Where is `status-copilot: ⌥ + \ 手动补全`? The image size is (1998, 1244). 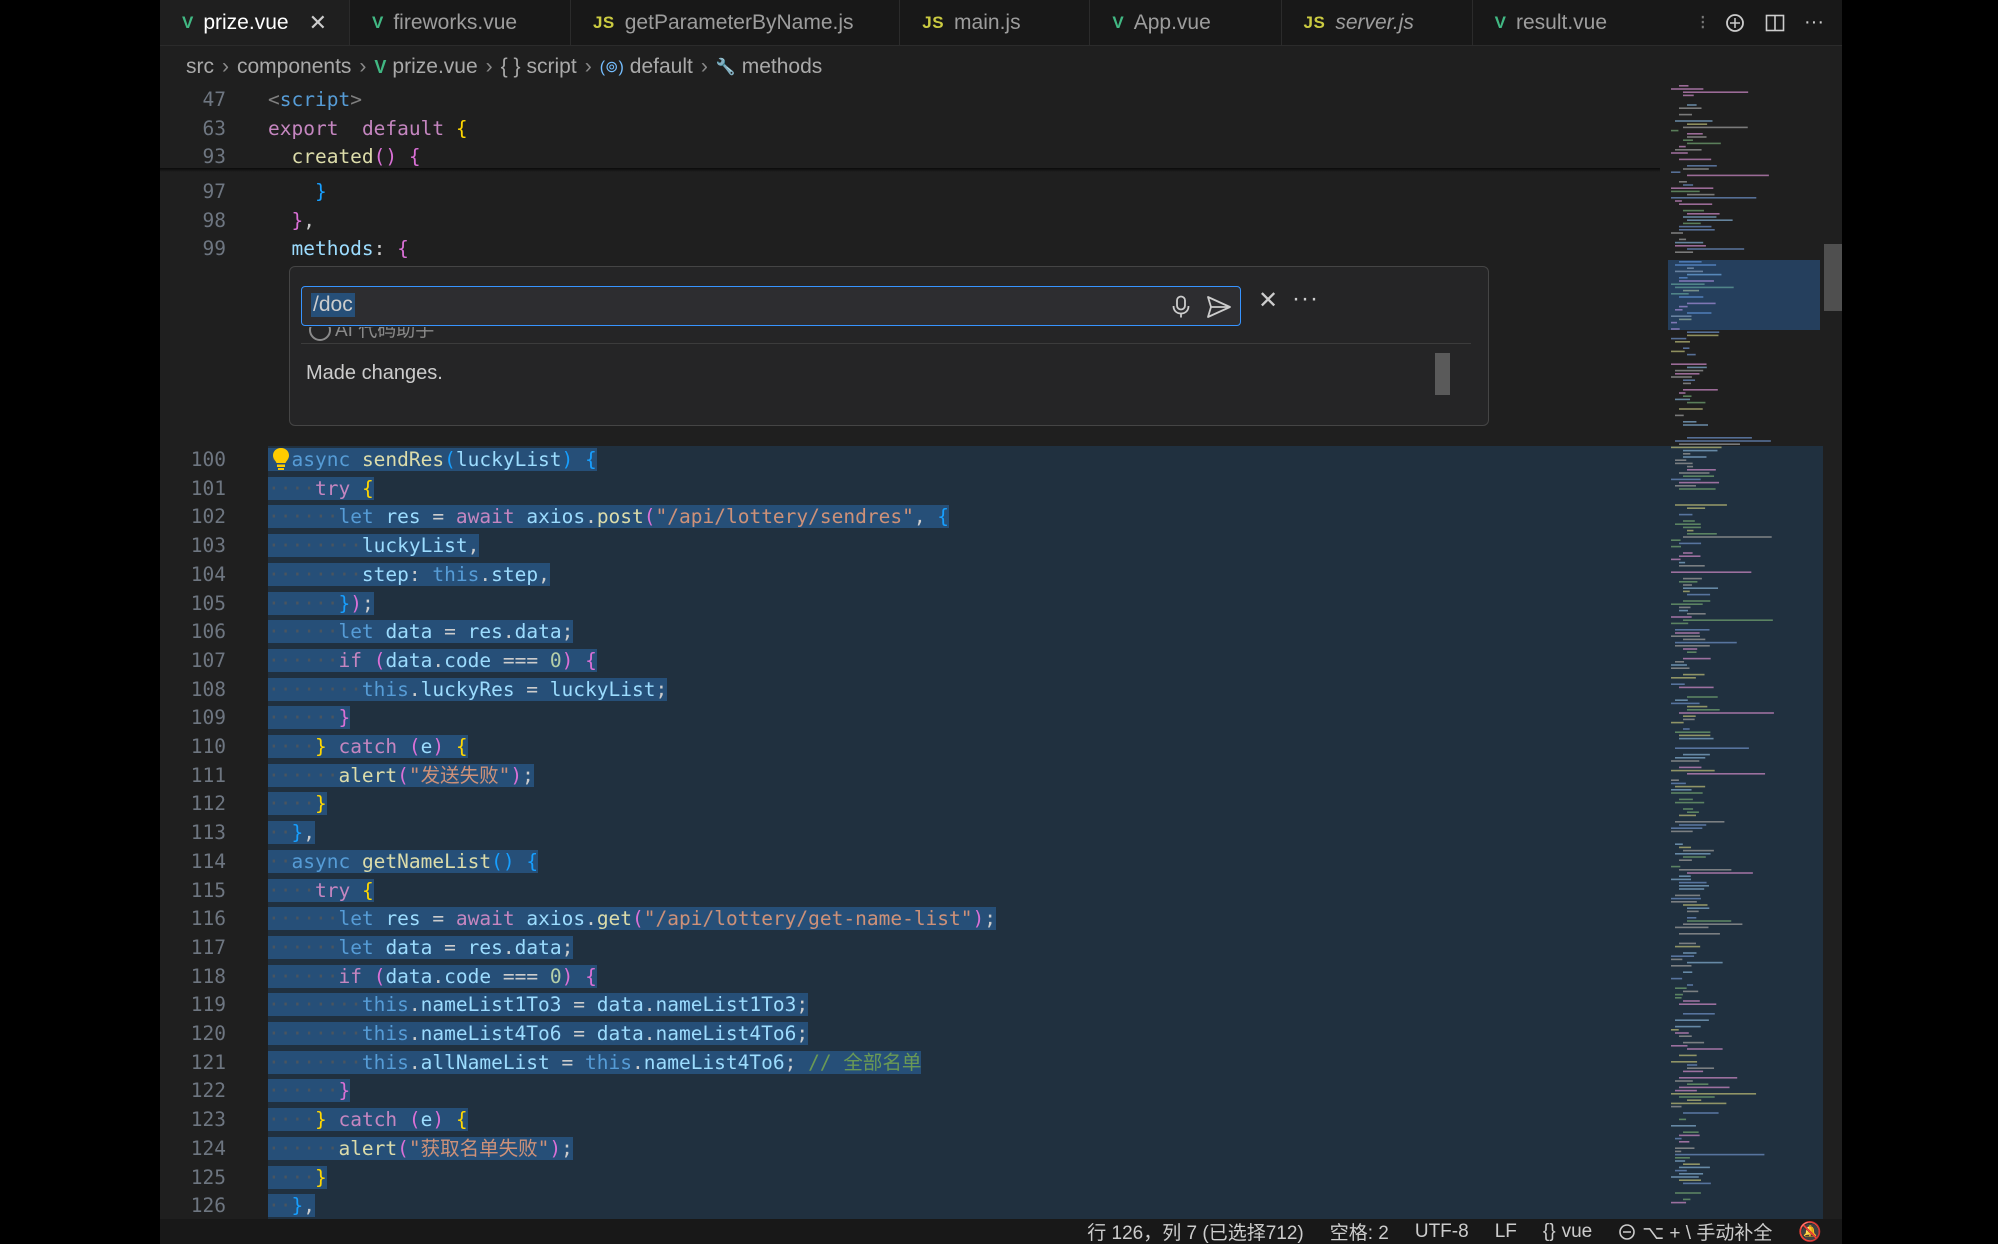
status-copilot: ⌥ + \ 手动补全 is located at coordinates (1695, 1231).